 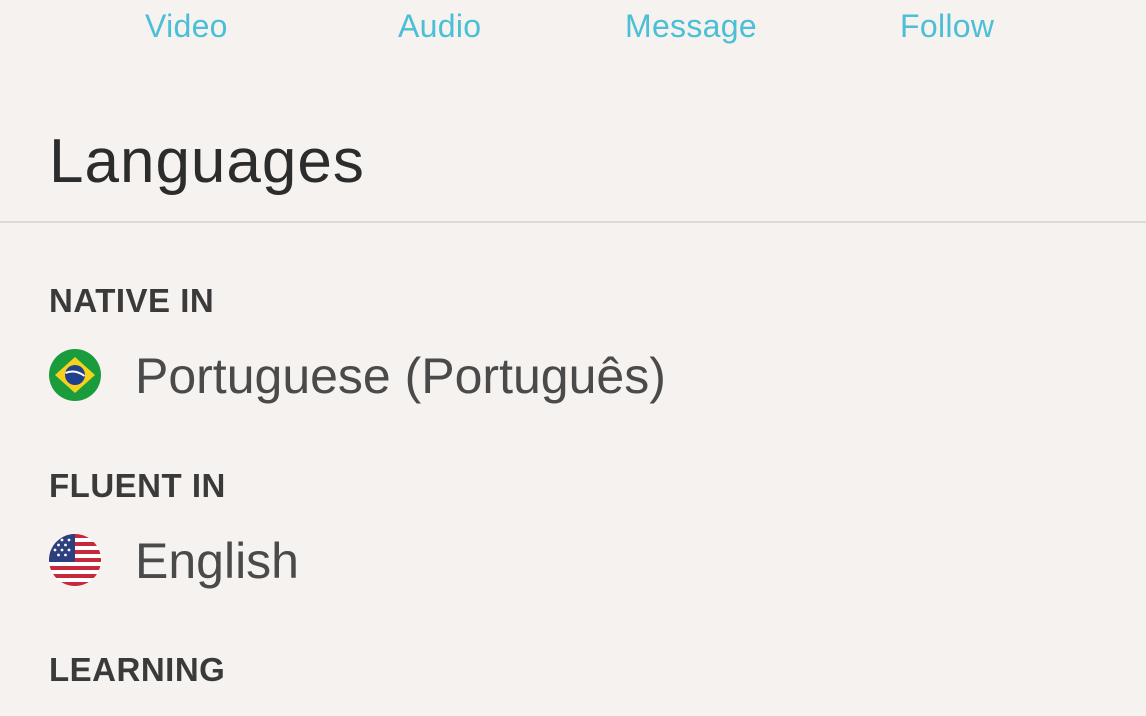 I want to click on audio-button: Audio, so click(x=439, y=26).